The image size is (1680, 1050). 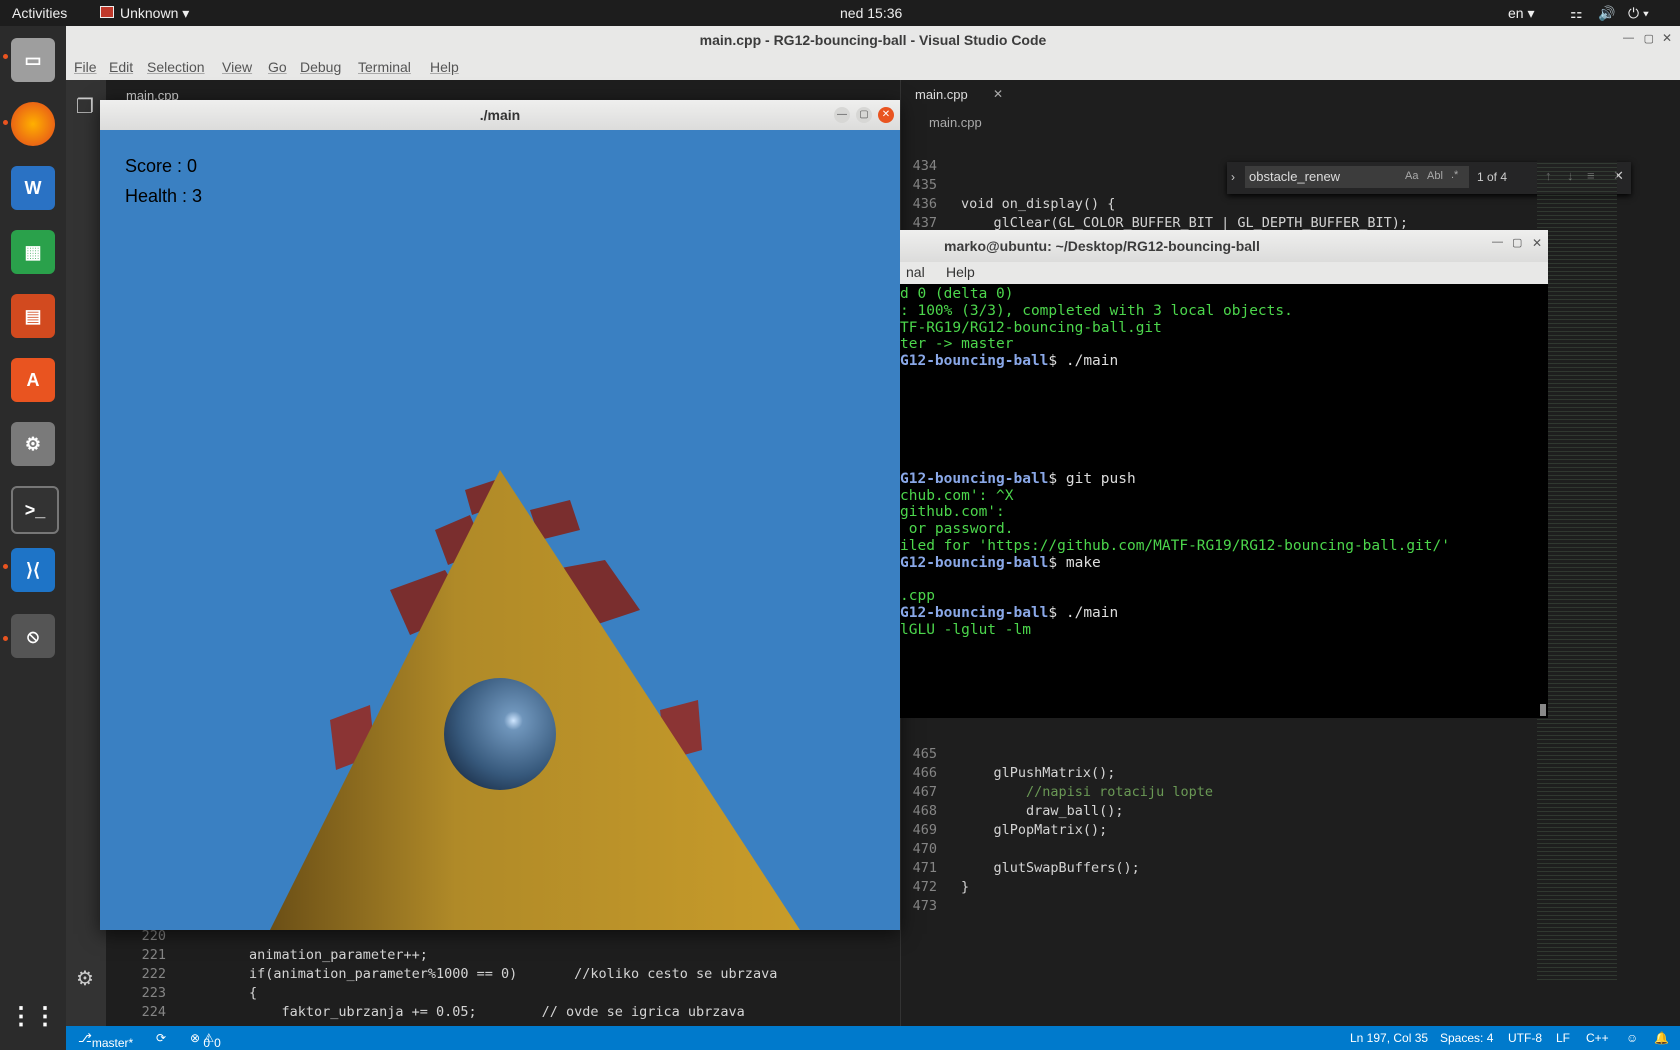 What do you see at coordinates (33, 316) in the screenshot?
I see `impress-icon: ▤` at bounding box center [33, 316].